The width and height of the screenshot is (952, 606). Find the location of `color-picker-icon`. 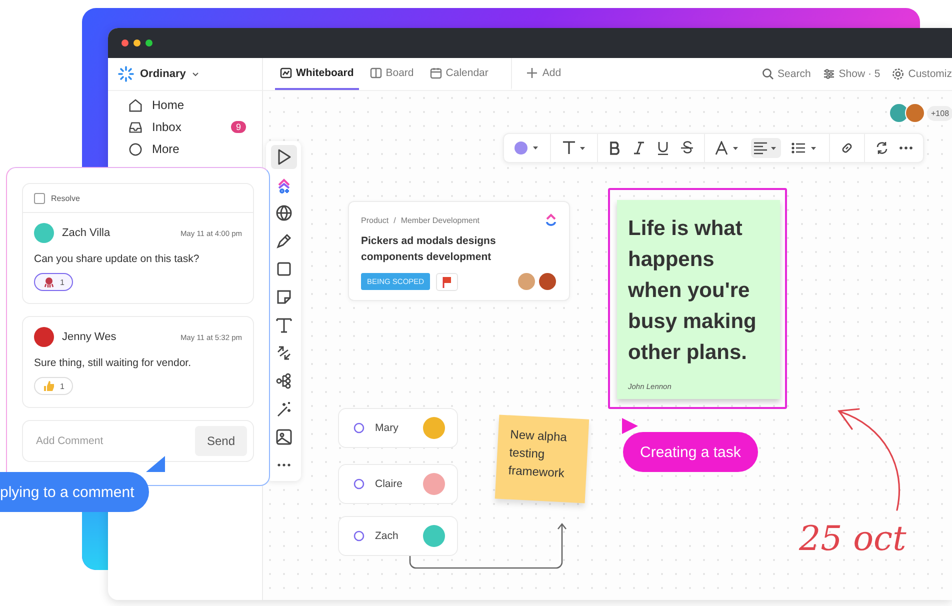

color-picker-icon is located at coordinates (527, 148).